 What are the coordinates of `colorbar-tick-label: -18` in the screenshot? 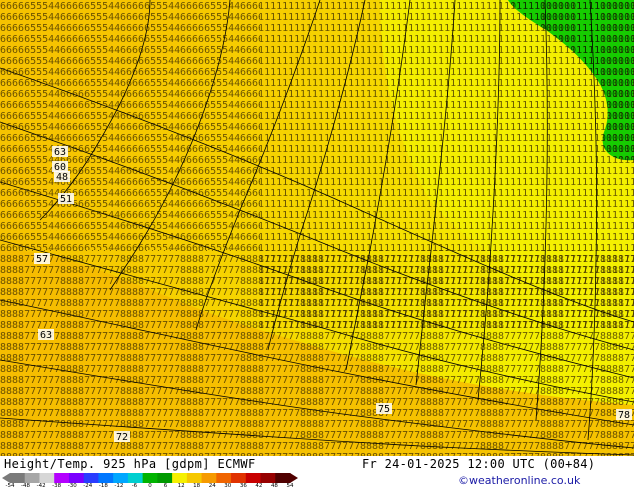 It's located at (103, 486).